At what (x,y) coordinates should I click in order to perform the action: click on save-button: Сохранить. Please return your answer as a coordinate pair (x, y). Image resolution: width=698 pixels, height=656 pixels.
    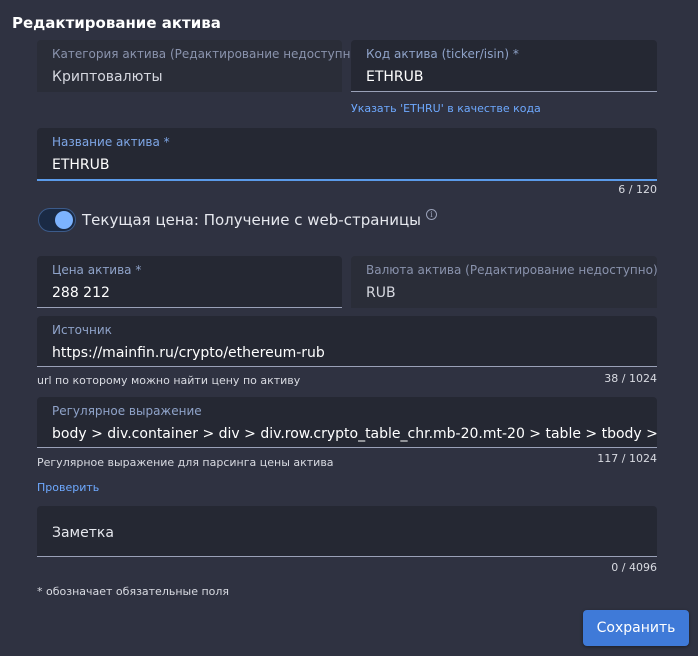
    Looking at the image, I should click on (636, 628).